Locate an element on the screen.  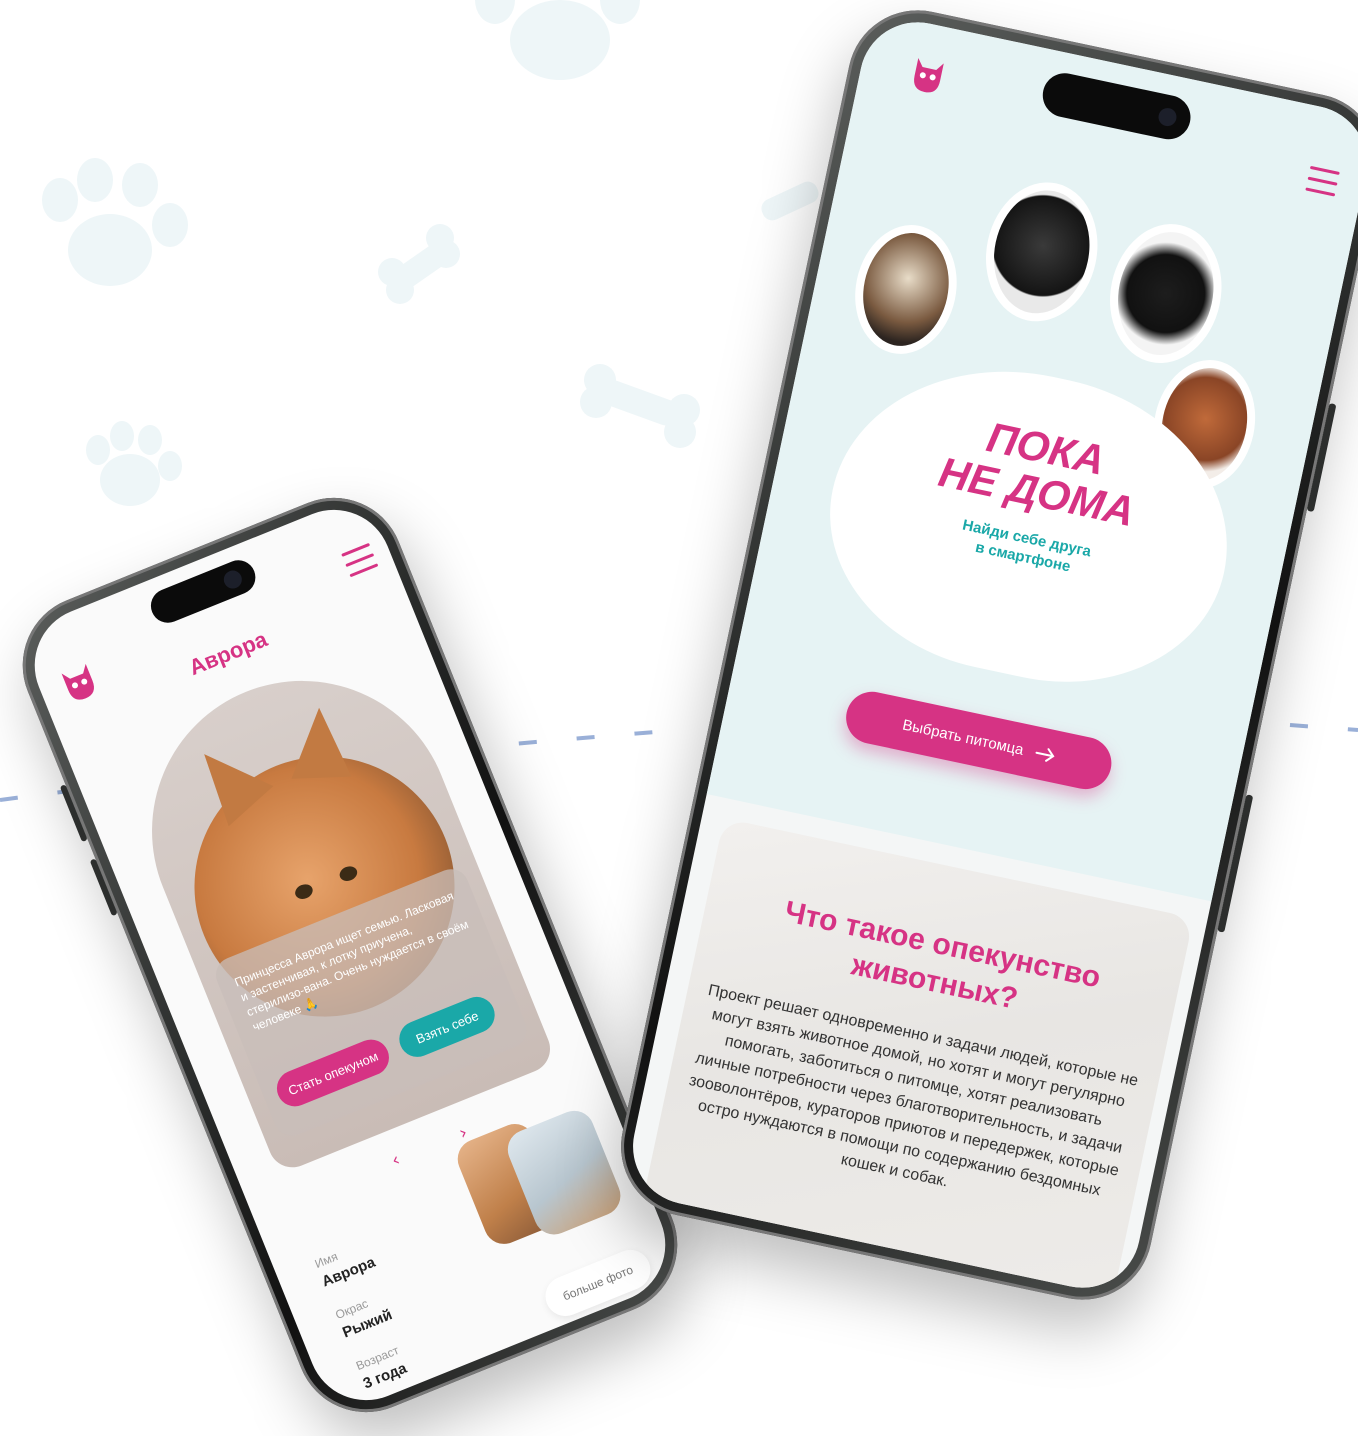
pet-oval-cat-tuxedo is located at coordinates (1166, 293).